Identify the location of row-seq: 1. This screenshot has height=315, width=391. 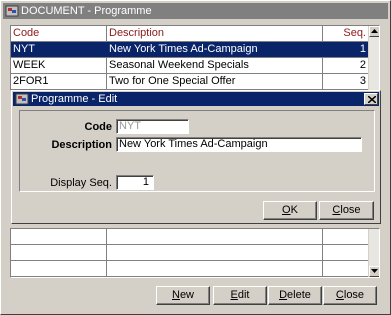
(362, 49).